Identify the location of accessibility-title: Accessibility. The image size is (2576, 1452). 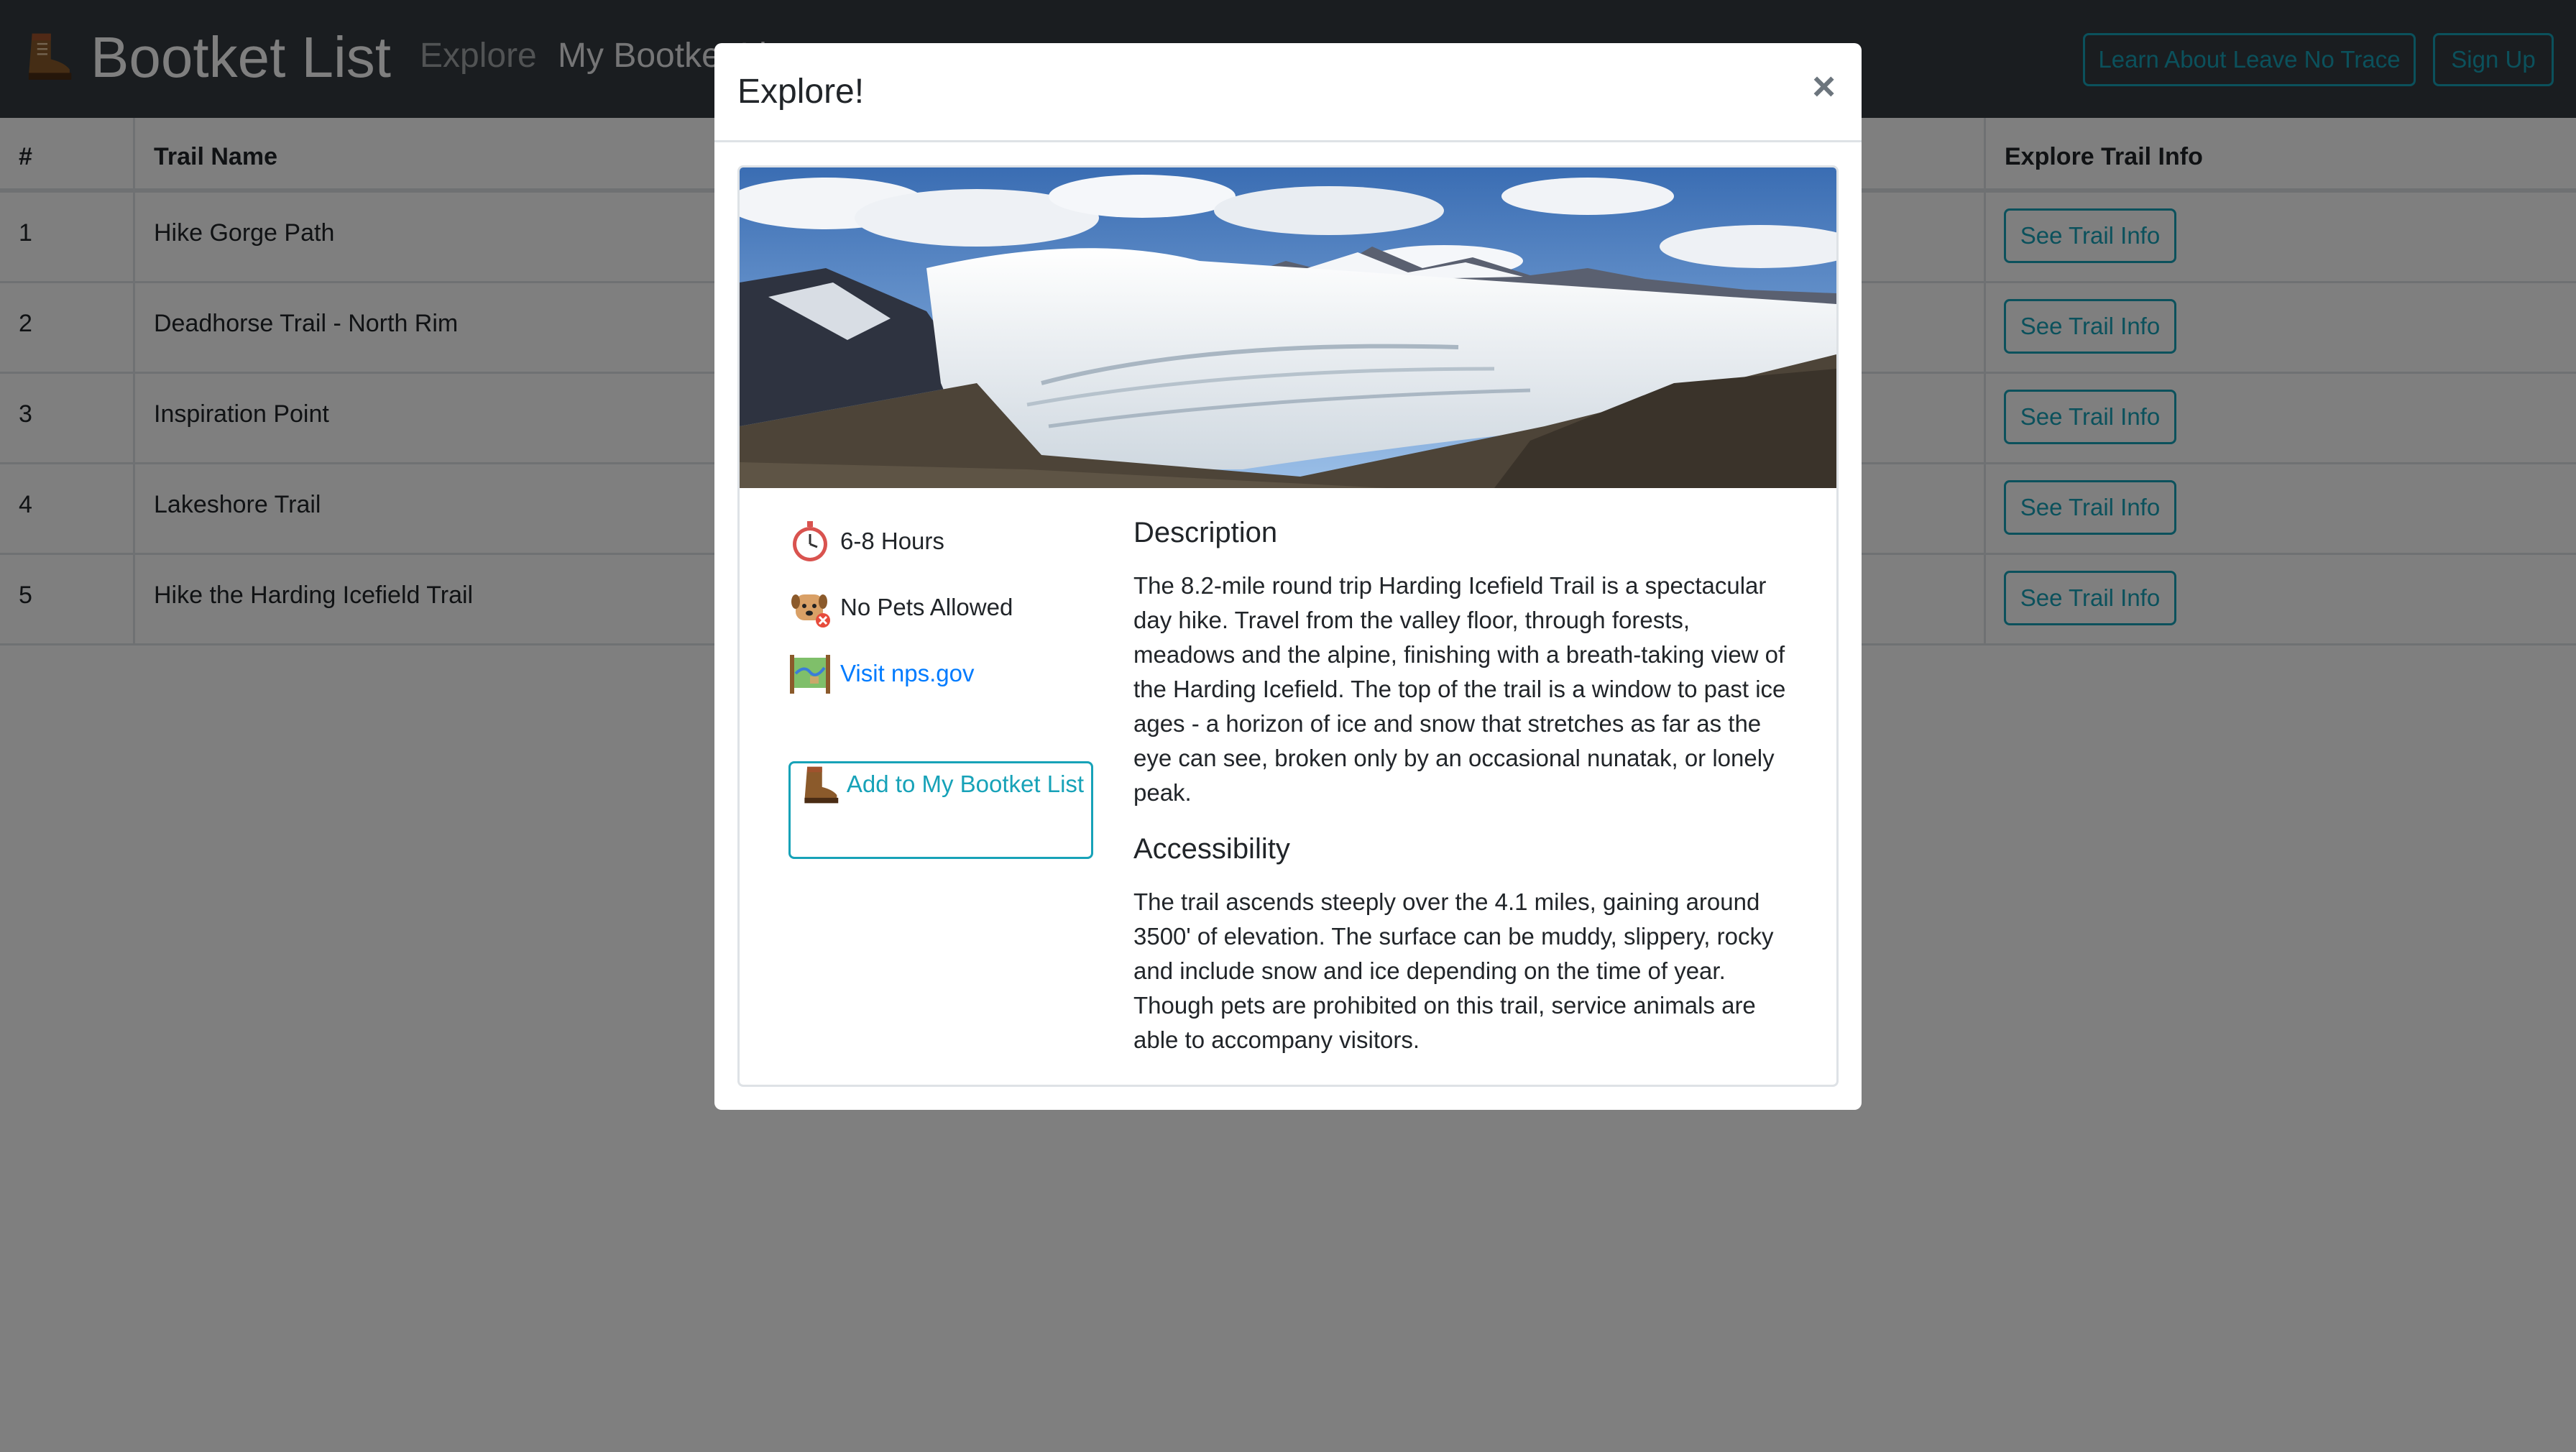
(1211, 849).